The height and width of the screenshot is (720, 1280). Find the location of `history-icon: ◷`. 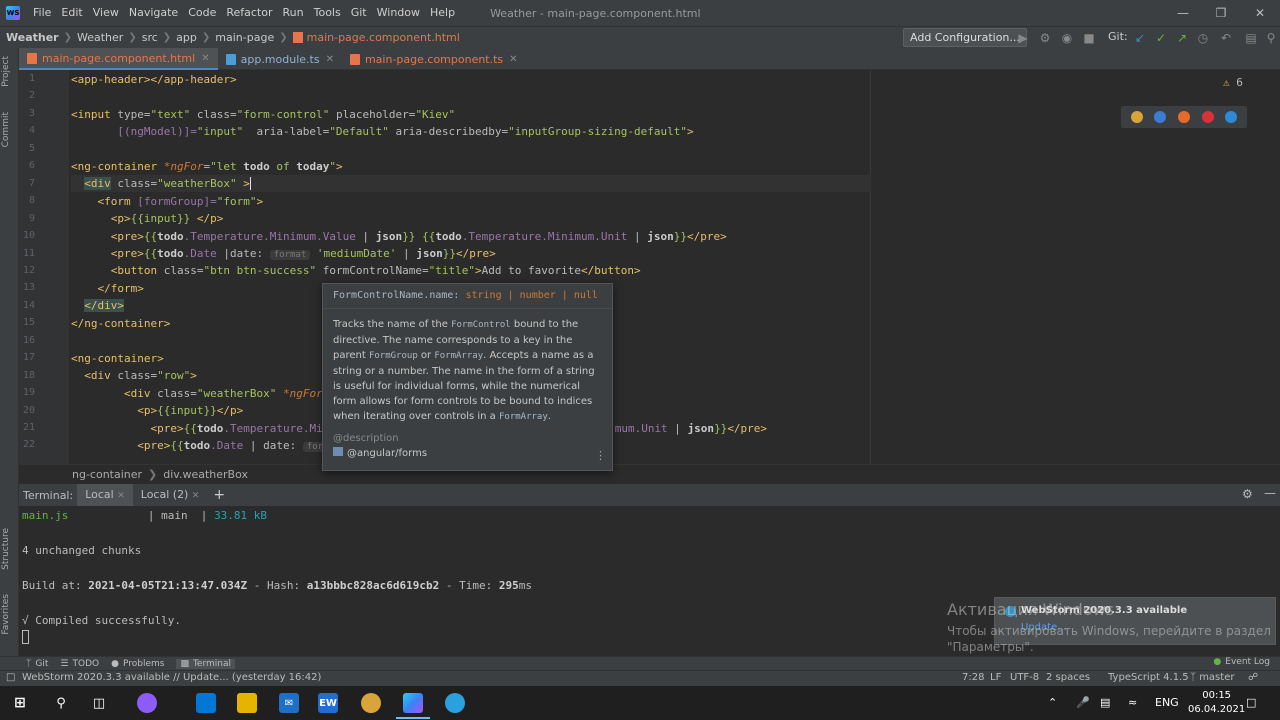

history-icon: ◷ is located at coordinates (1203, 38).